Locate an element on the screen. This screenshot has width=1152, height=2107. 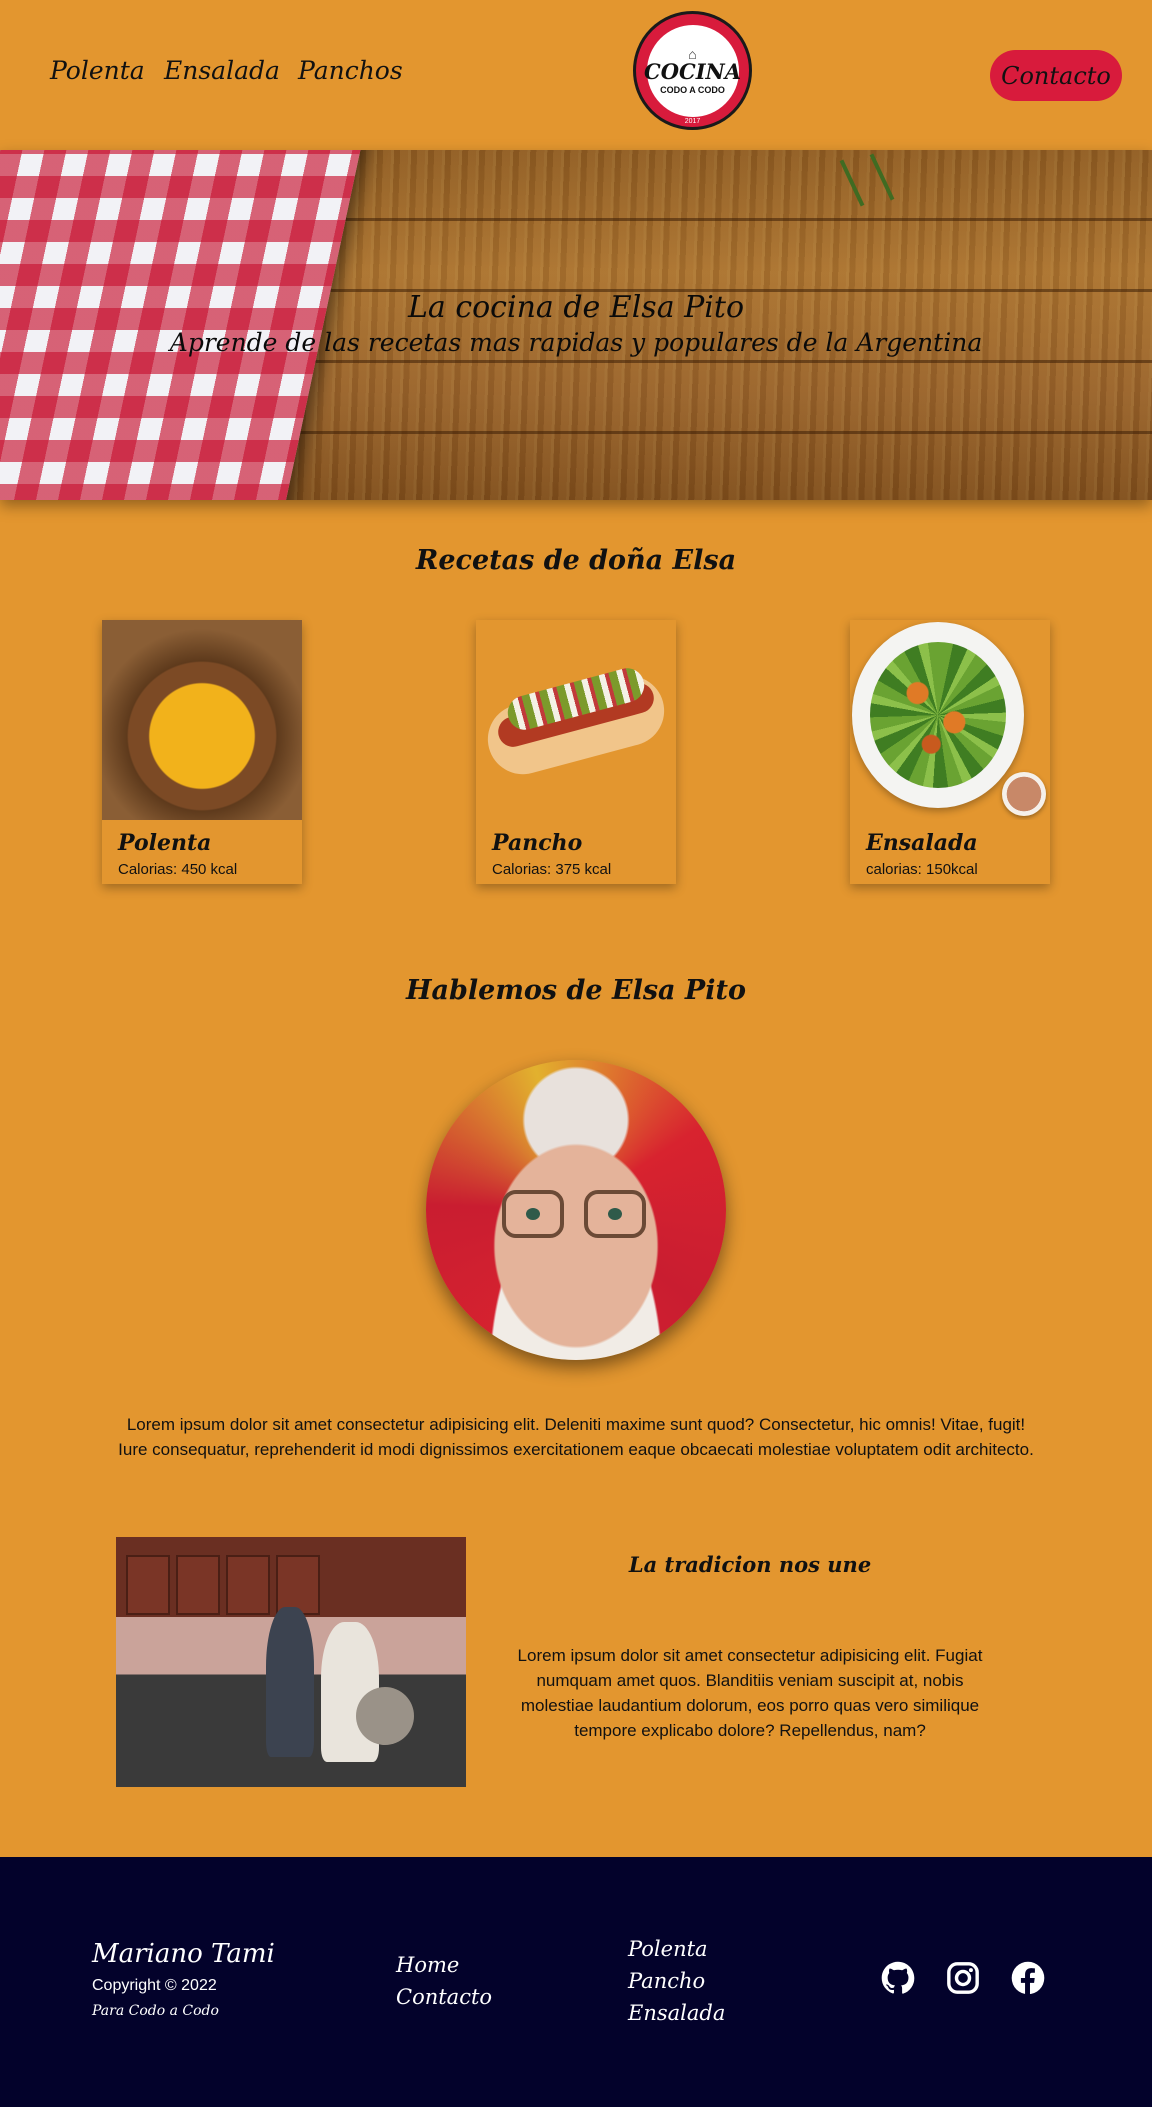
person-shape is located at coordinates (290, 1682).